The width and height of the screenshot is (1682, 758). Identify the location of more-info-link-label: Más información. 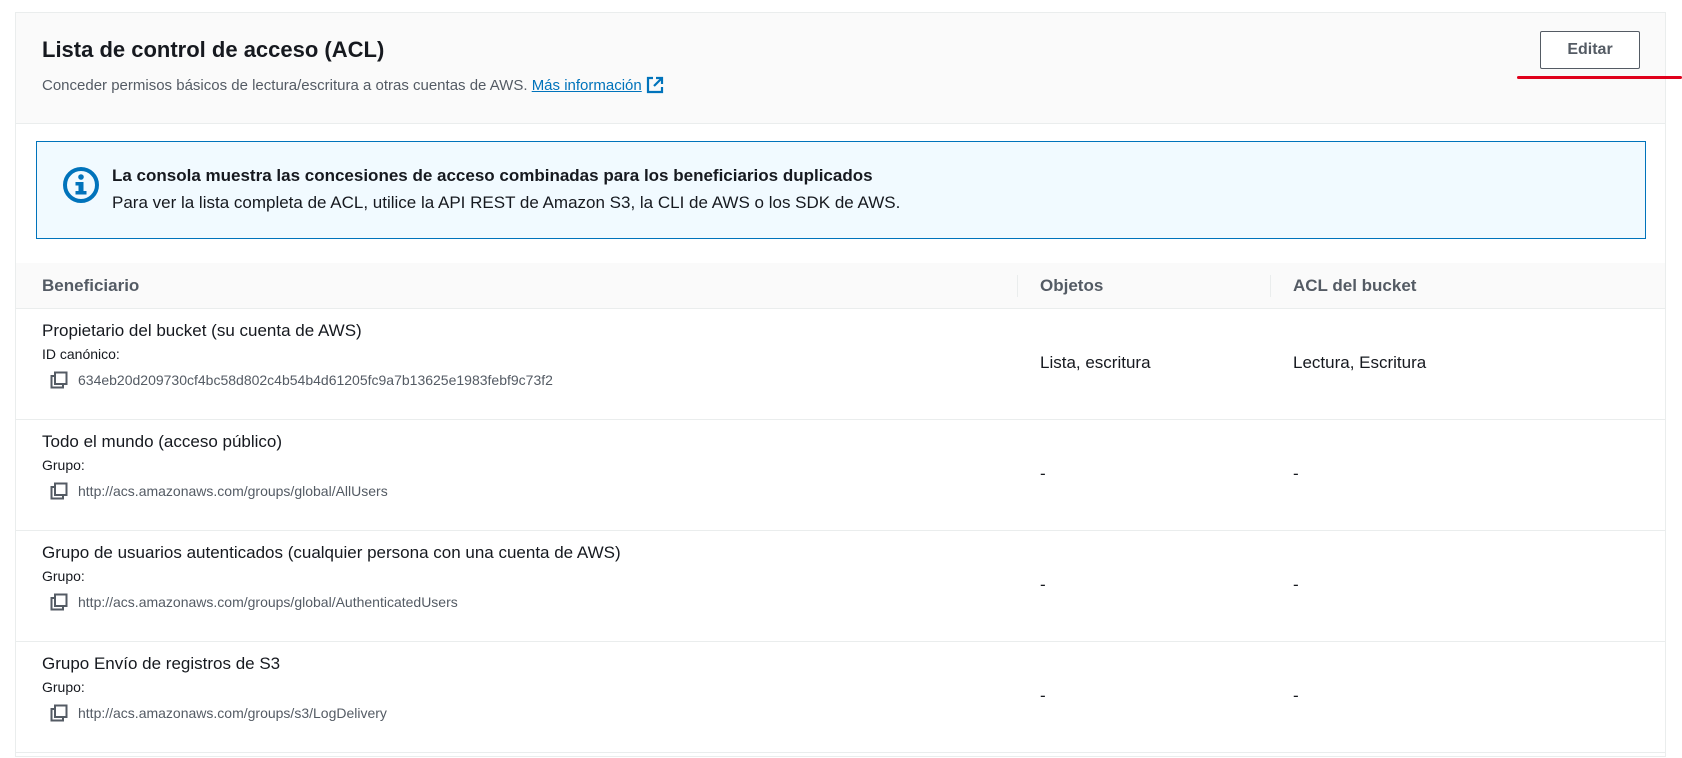
(586, 85).